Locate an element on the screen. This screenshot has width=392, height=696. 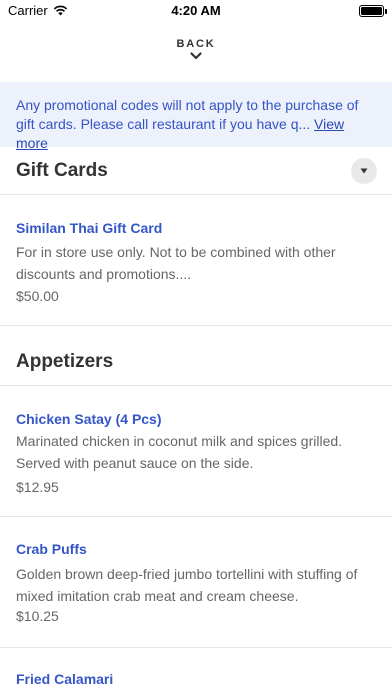
back-button: BACK is located at coordinates (196, 49).